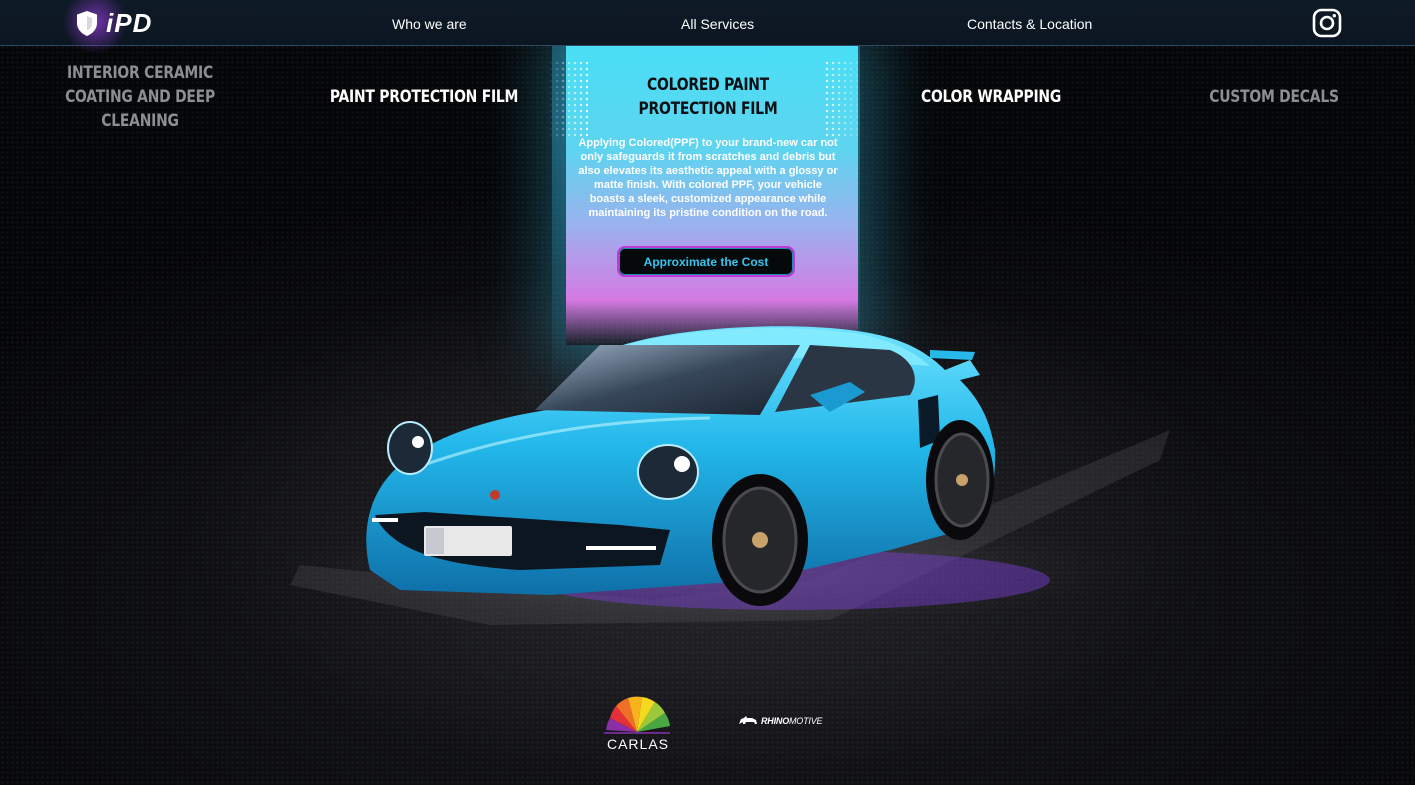  I want to click on rhino-text-light: MOTIVE, so click(806, 721).